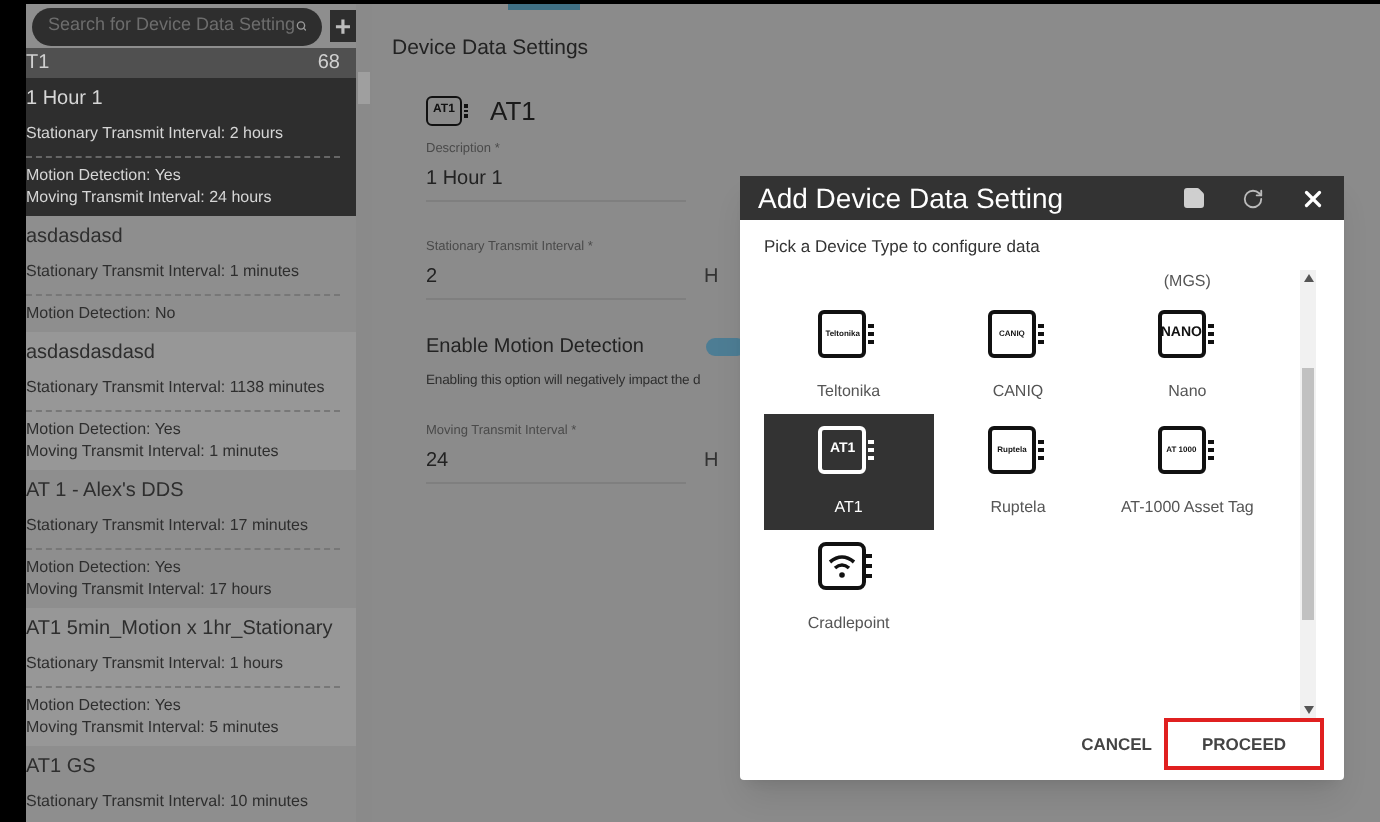 The image size is (1380, 822). I want to click on dialog-title: Add Device Data Setting, so click(912, 198).